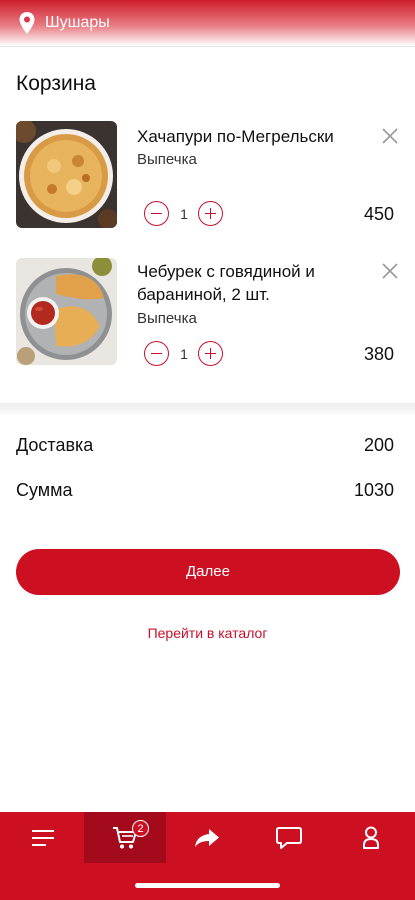 The width and height of the screenshot is (415, 900). Describe the element at coordinates (207, 885) in the screenshot. I see `home-indicator` at that location.